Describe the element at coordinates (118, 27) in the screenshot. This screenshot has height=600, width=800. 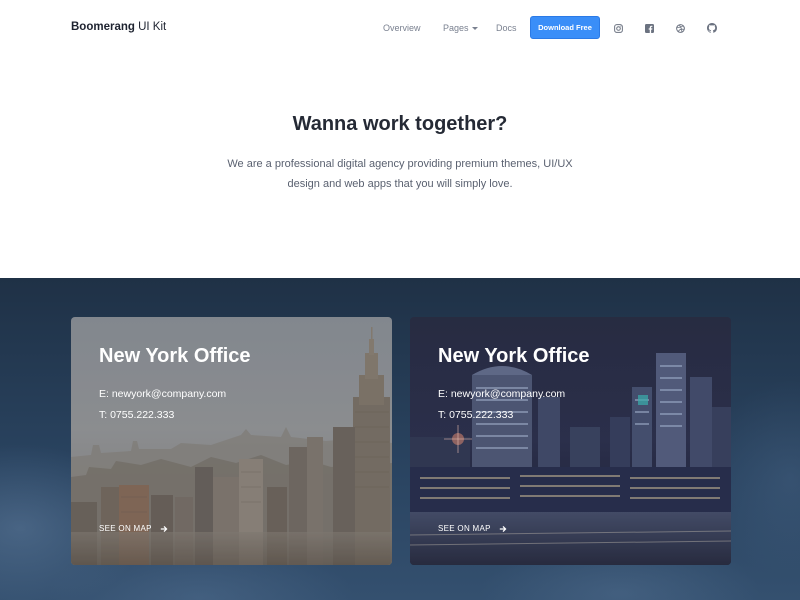
I see `brand-logo: Boomerang UI Kit` at that location.